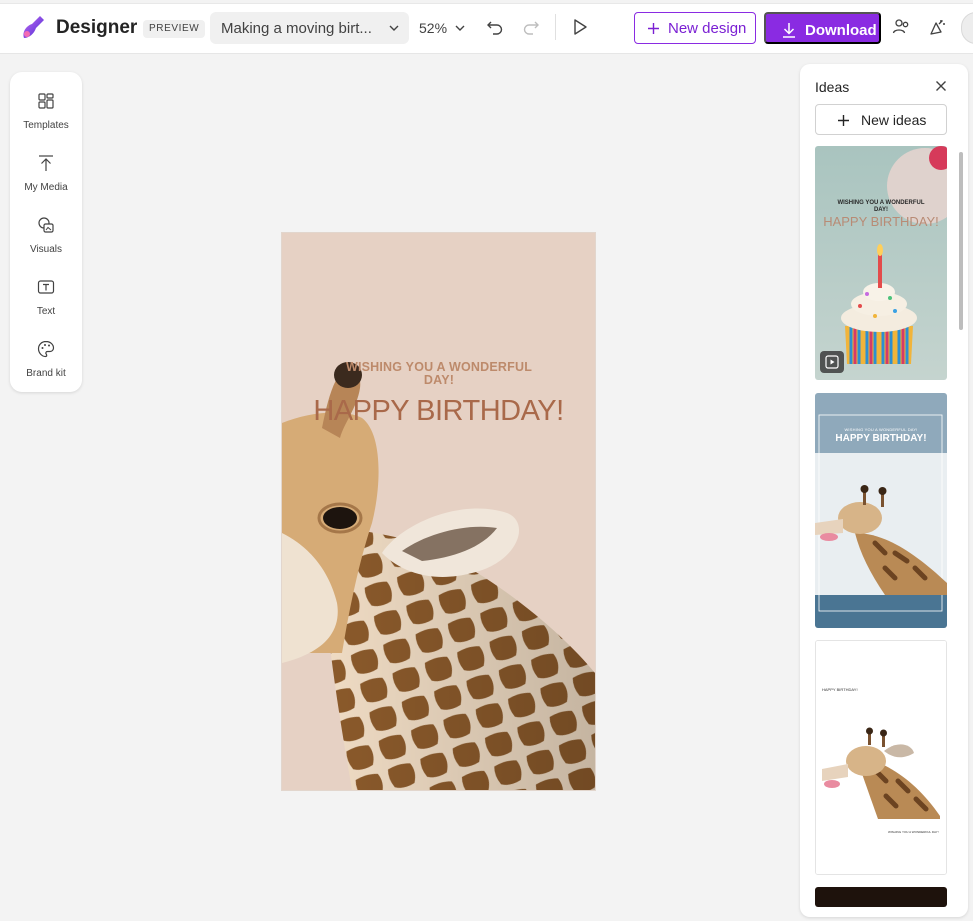  Describe the element at coordinates (46, 163) in the screenshot. I see `upload-icon` at that location.